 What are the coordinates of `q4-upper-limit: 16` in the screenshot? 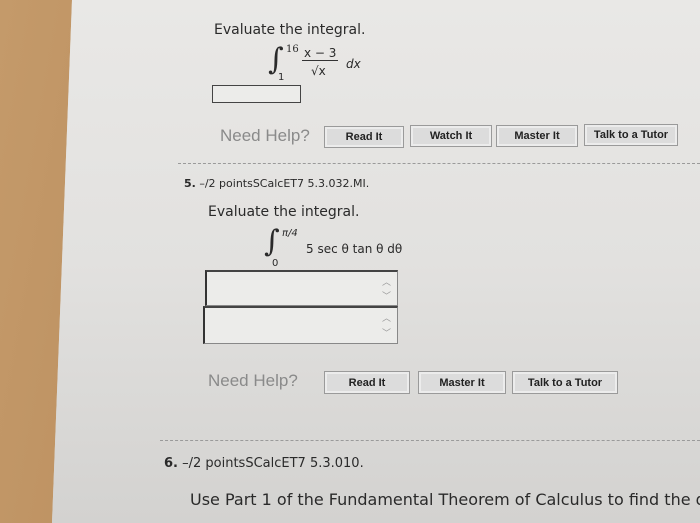 It's located at (292, 49).